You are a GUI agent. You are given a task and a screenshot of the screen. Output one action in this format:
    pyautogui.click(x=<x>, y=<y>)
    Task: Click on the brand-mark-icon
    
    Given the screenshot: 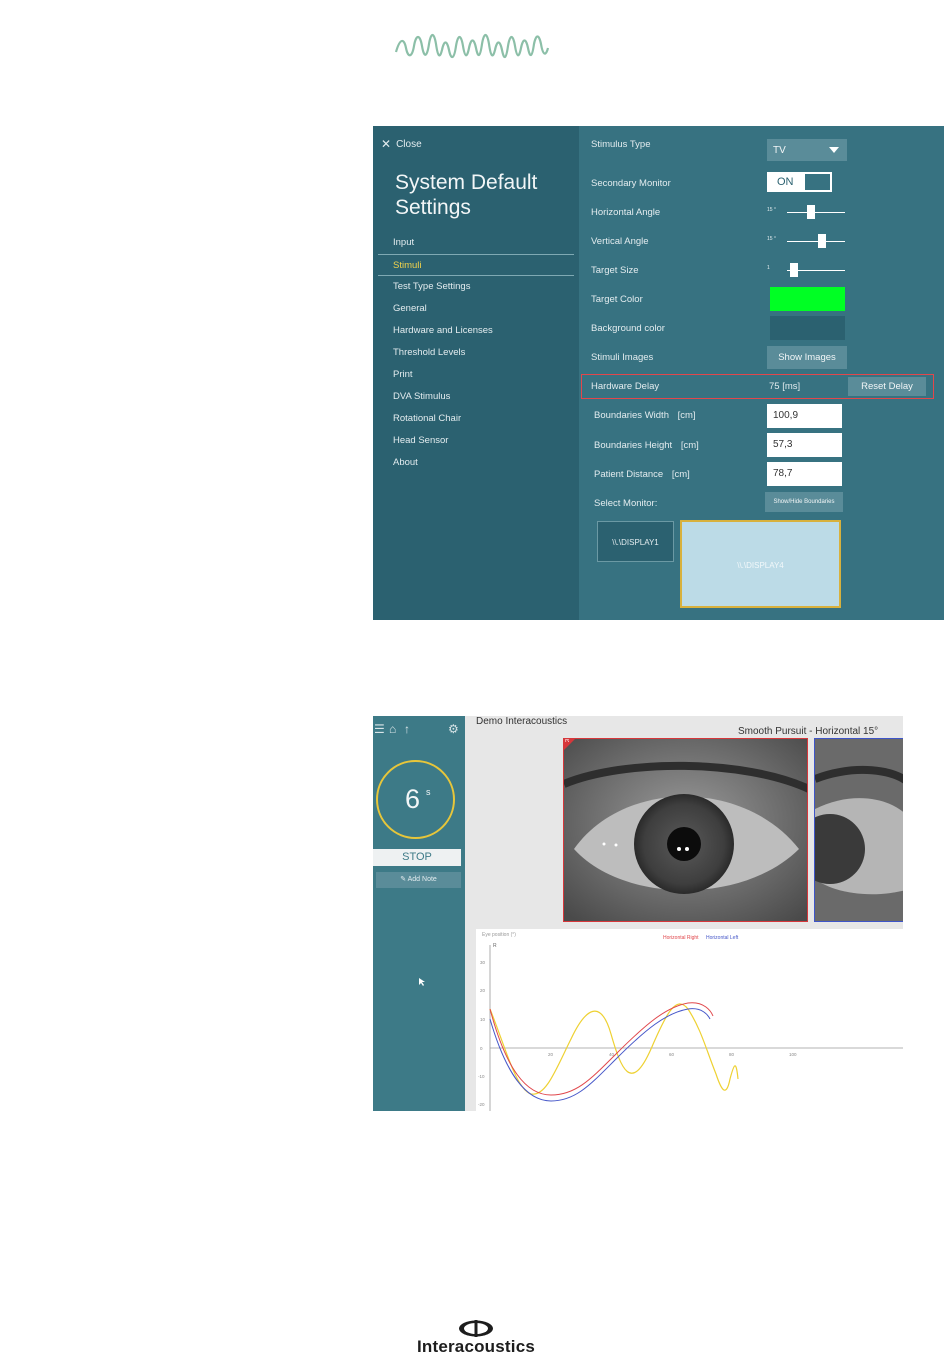 What is the action you would take?
    pyautogui.click(x=476, y=1328)
    